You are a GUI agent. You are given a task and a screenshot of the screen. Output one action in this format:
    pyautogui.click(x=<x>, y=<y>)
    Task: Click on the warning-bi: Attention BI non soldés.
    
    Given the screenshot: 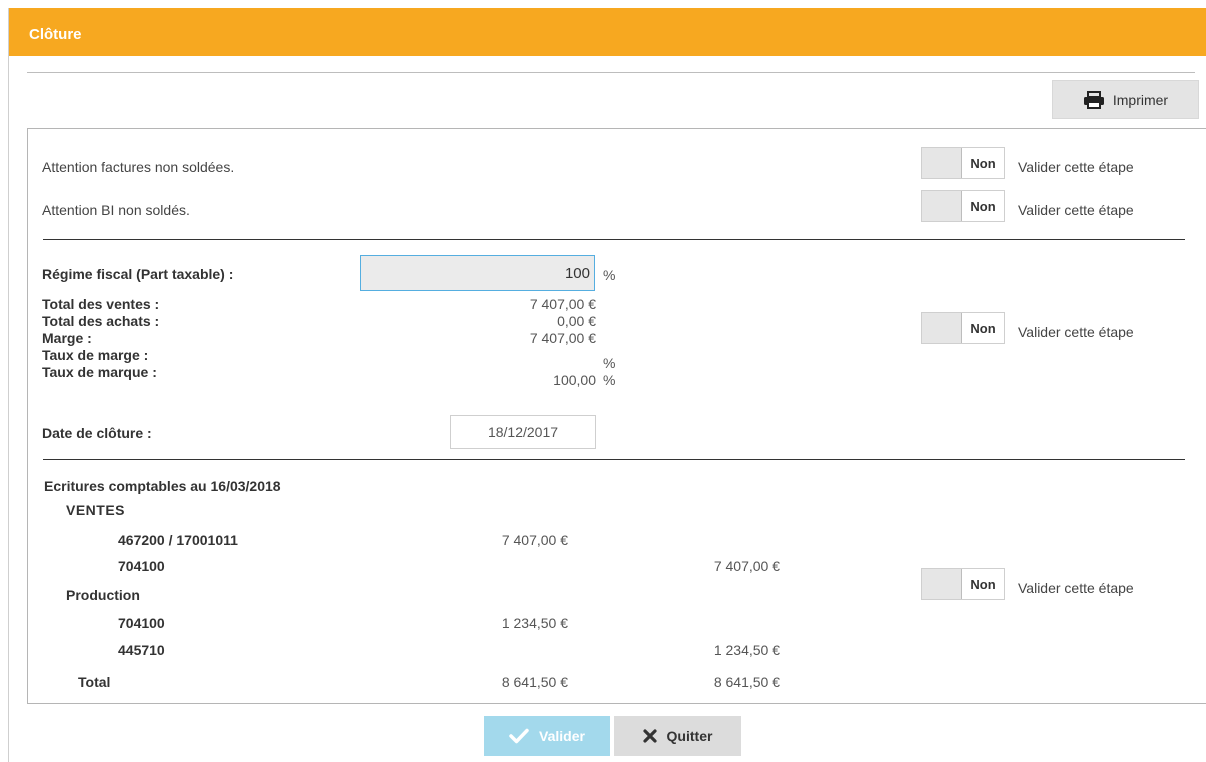 What is the action you would take?
    pyautogui.click(x=116, y=210)
    